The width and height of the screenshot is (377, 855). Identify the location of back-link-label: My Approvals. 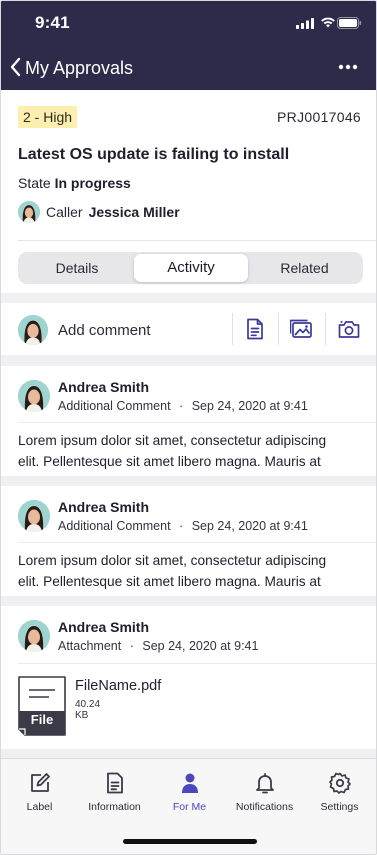
(79, 68).